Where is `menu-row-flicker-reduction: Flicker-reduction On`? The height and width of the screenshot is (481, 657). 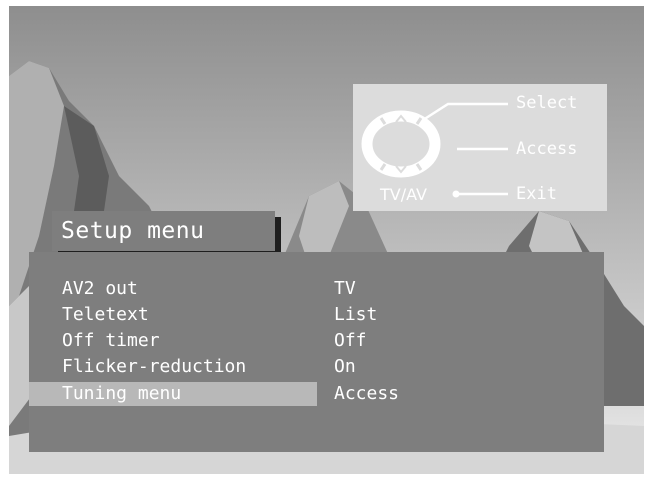
menu-row-flicker-reduction: Flicker-reduction On is located at coordinates (316, 367).